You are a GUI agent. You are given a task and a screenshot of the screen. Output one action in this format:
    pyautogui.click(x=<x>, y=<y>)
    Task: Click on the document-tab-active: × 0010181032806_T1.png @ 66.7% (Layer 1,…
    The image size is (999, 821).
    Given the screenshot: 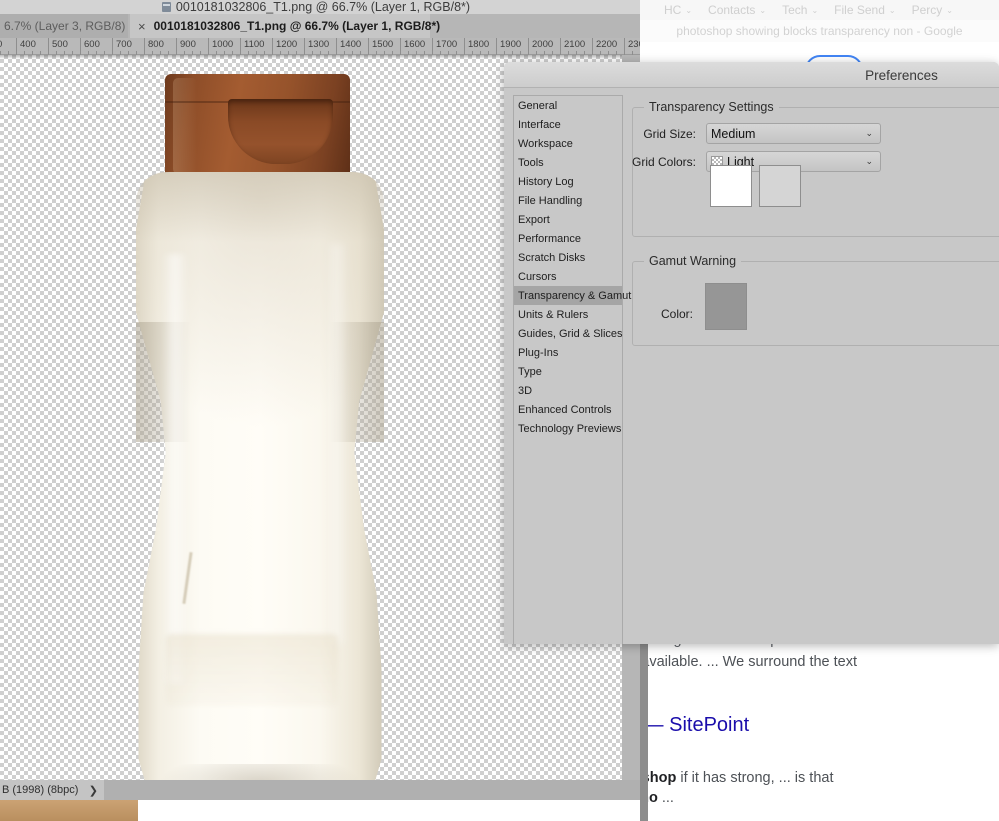 What is the action you would take?
    pyautogui.click(x=285, y=26)
    